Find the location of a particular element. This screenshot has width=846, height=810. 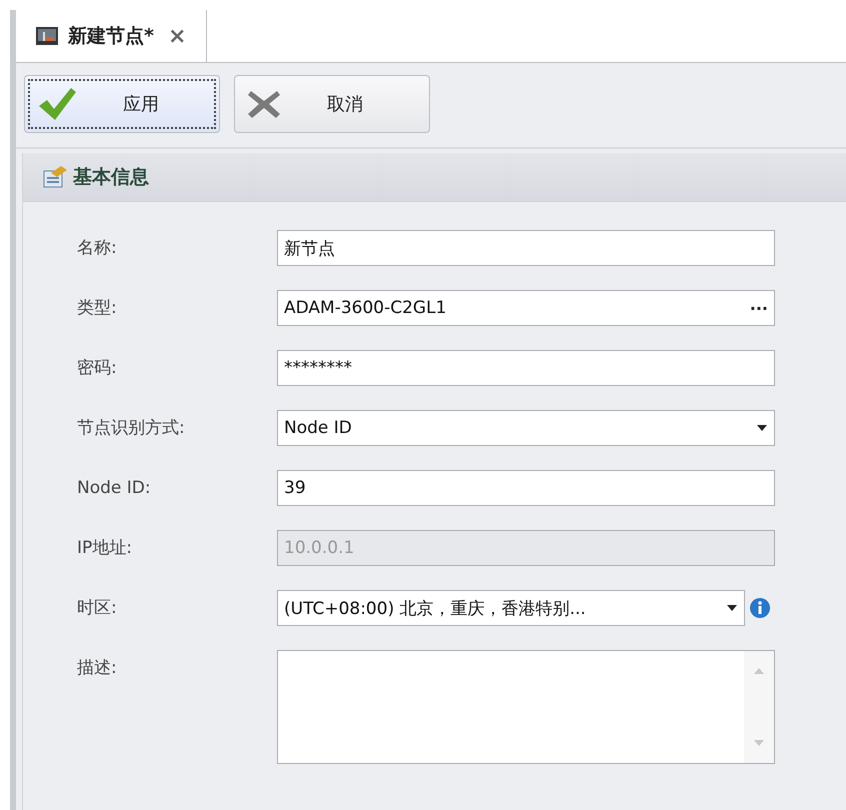

password-field: ******** is located at coordinates (526, 368).